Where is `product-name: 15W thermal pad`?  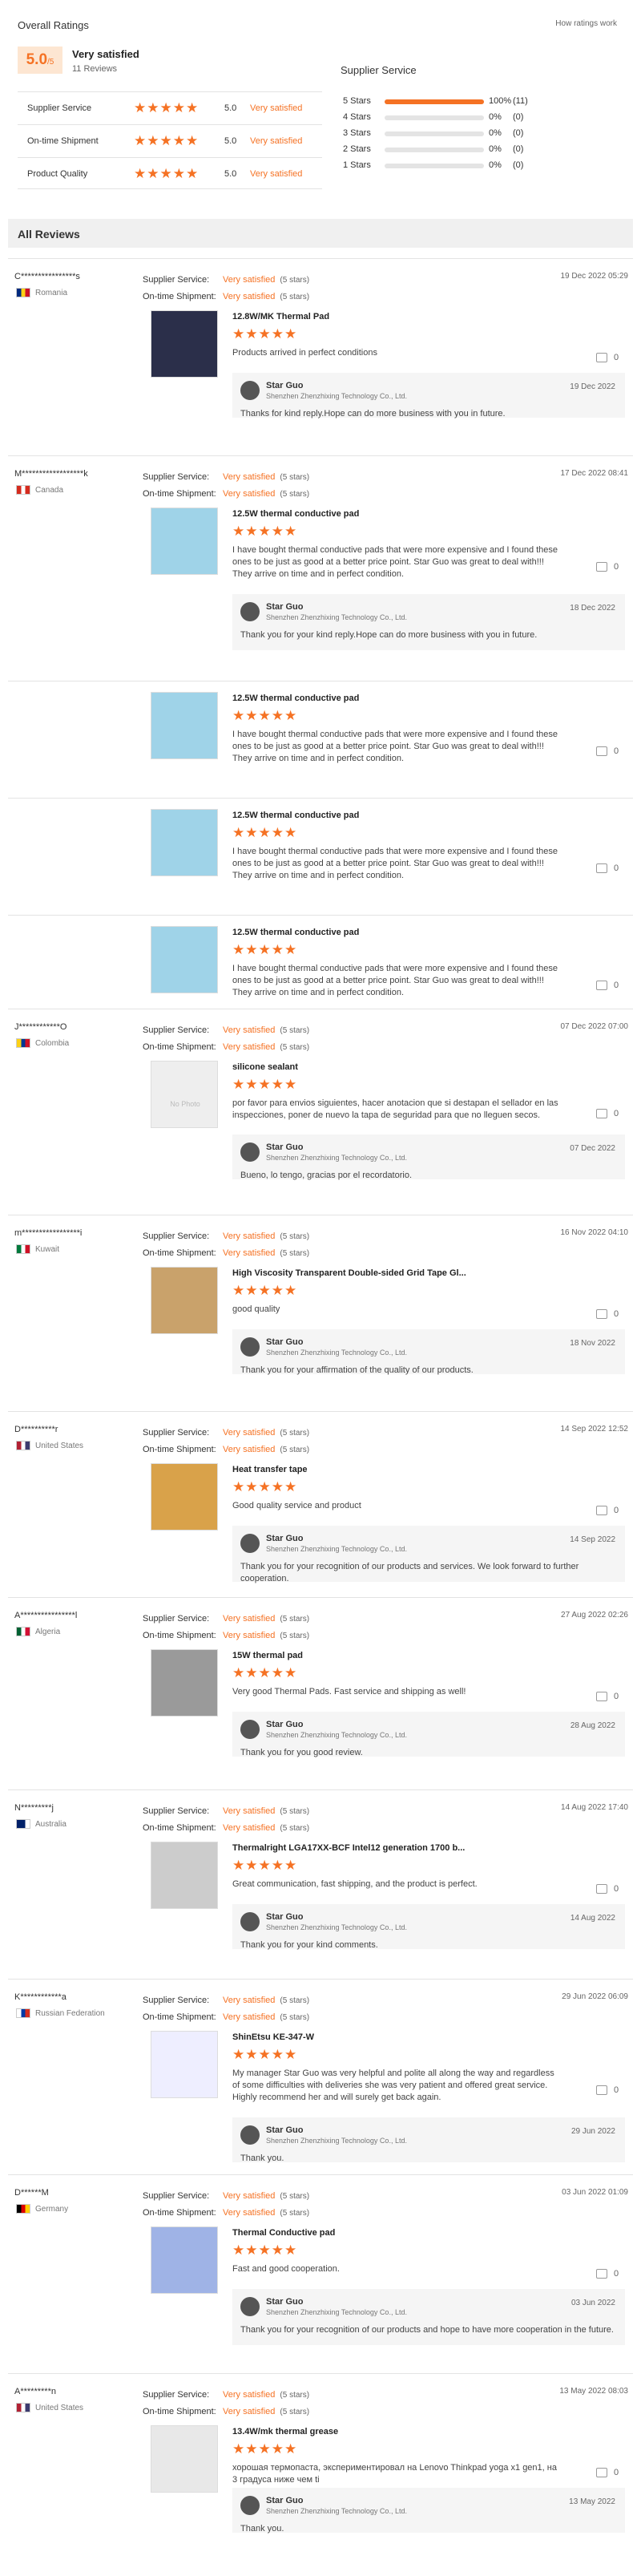
product-name: 15W thermal pad is located at coordinates (267, 1655).